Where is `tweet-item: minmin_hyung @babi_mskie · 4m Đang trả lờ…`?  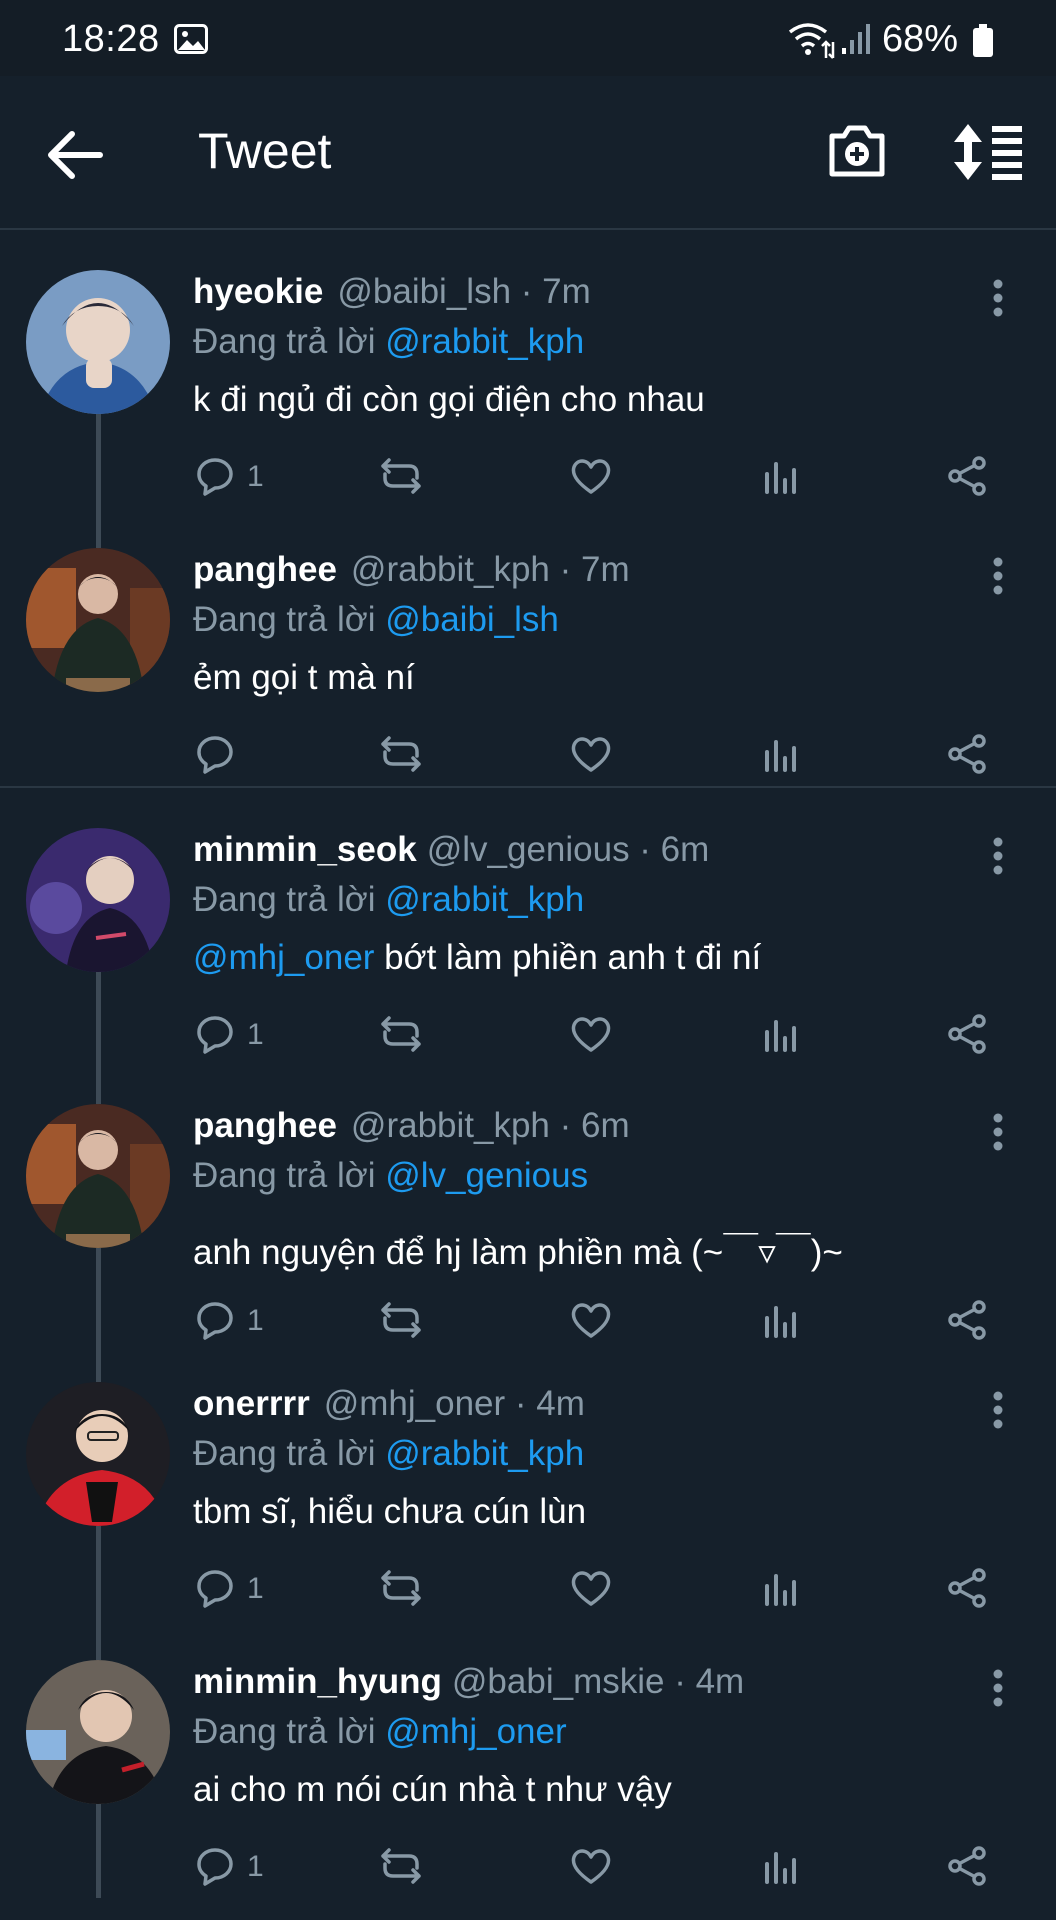 tweet-item: minmin_hyung @babi_mskie · 4m Đang trả lờ… is located at coordinates (528, 1759).